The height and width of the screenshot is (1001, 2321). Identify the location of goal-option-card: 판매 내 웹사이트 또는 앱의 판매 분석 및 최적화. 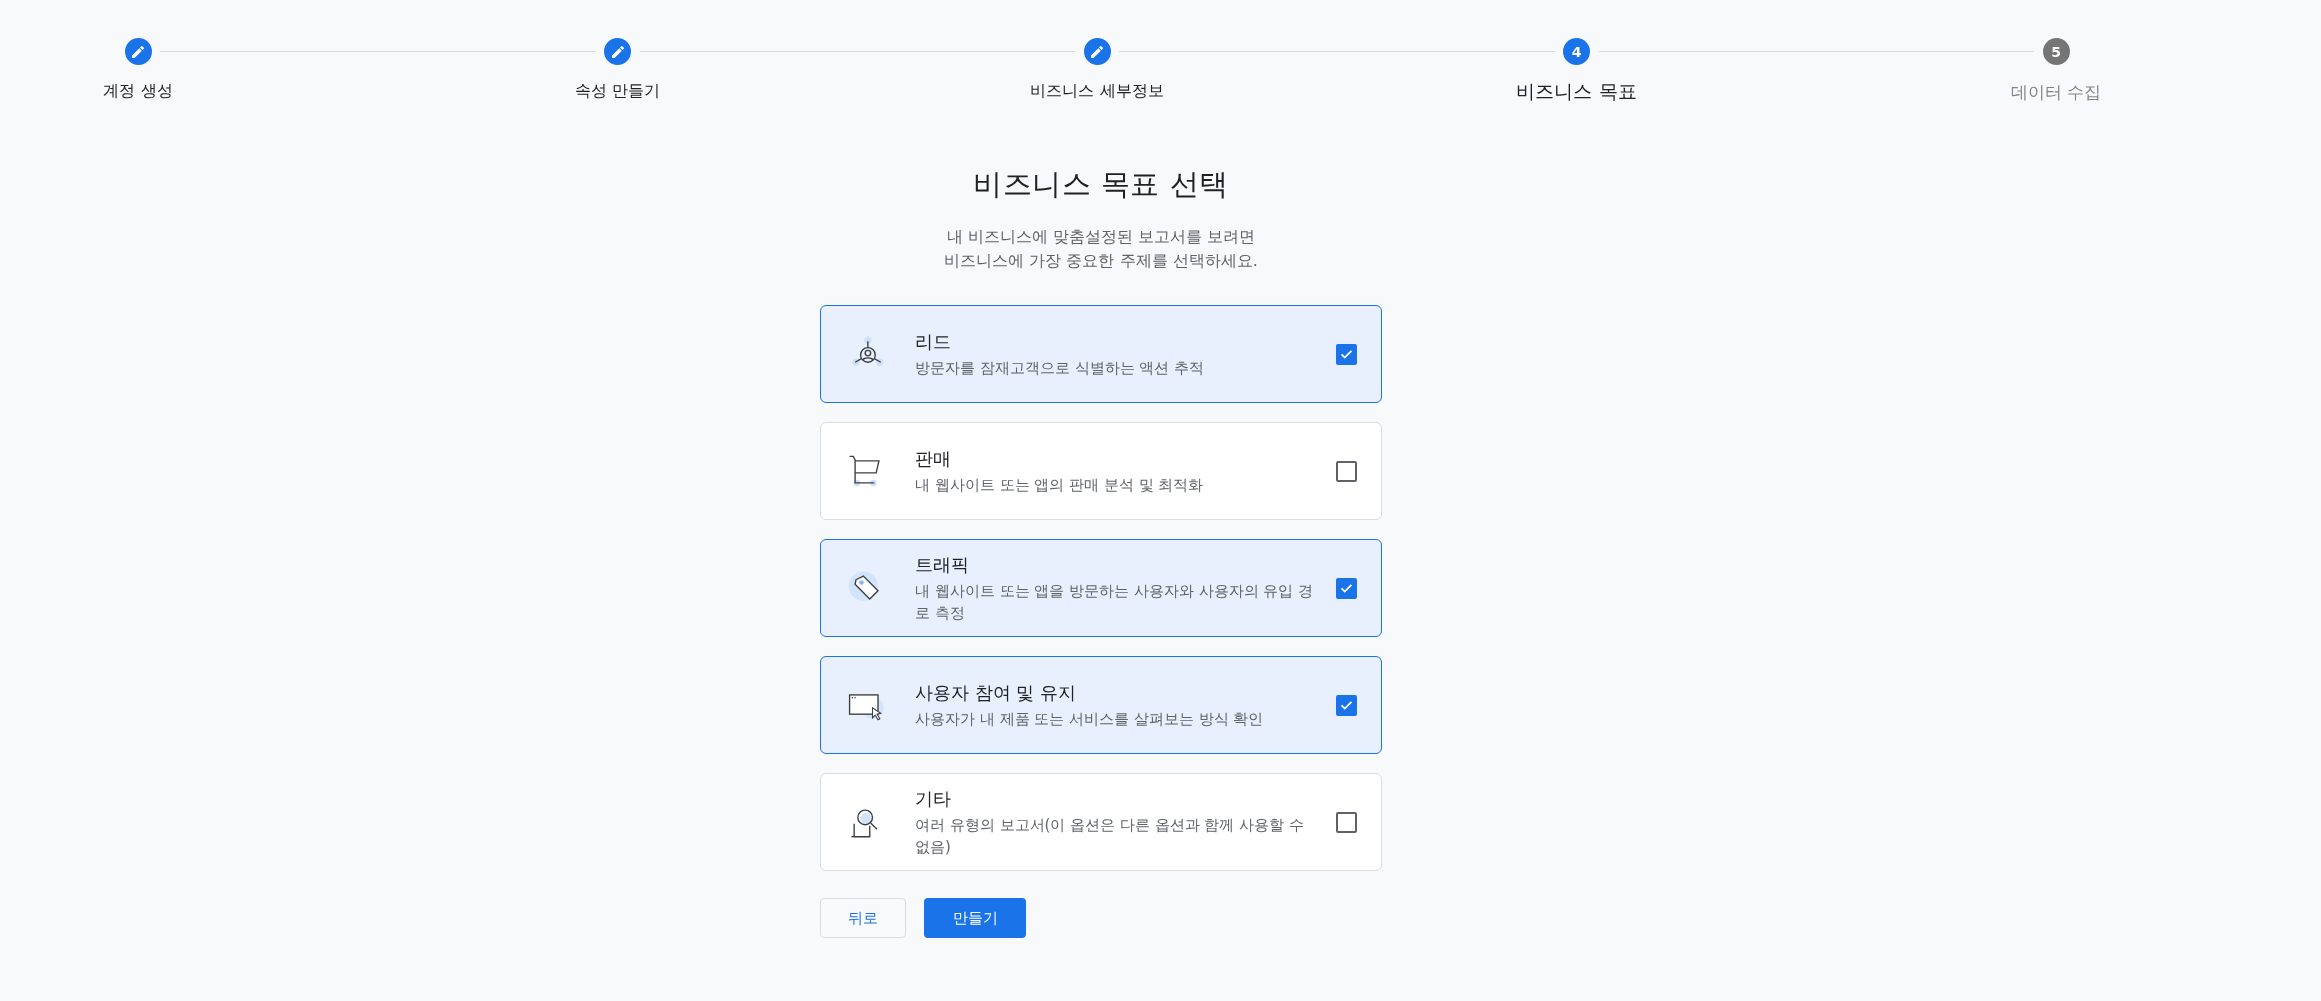
(1101, 471).